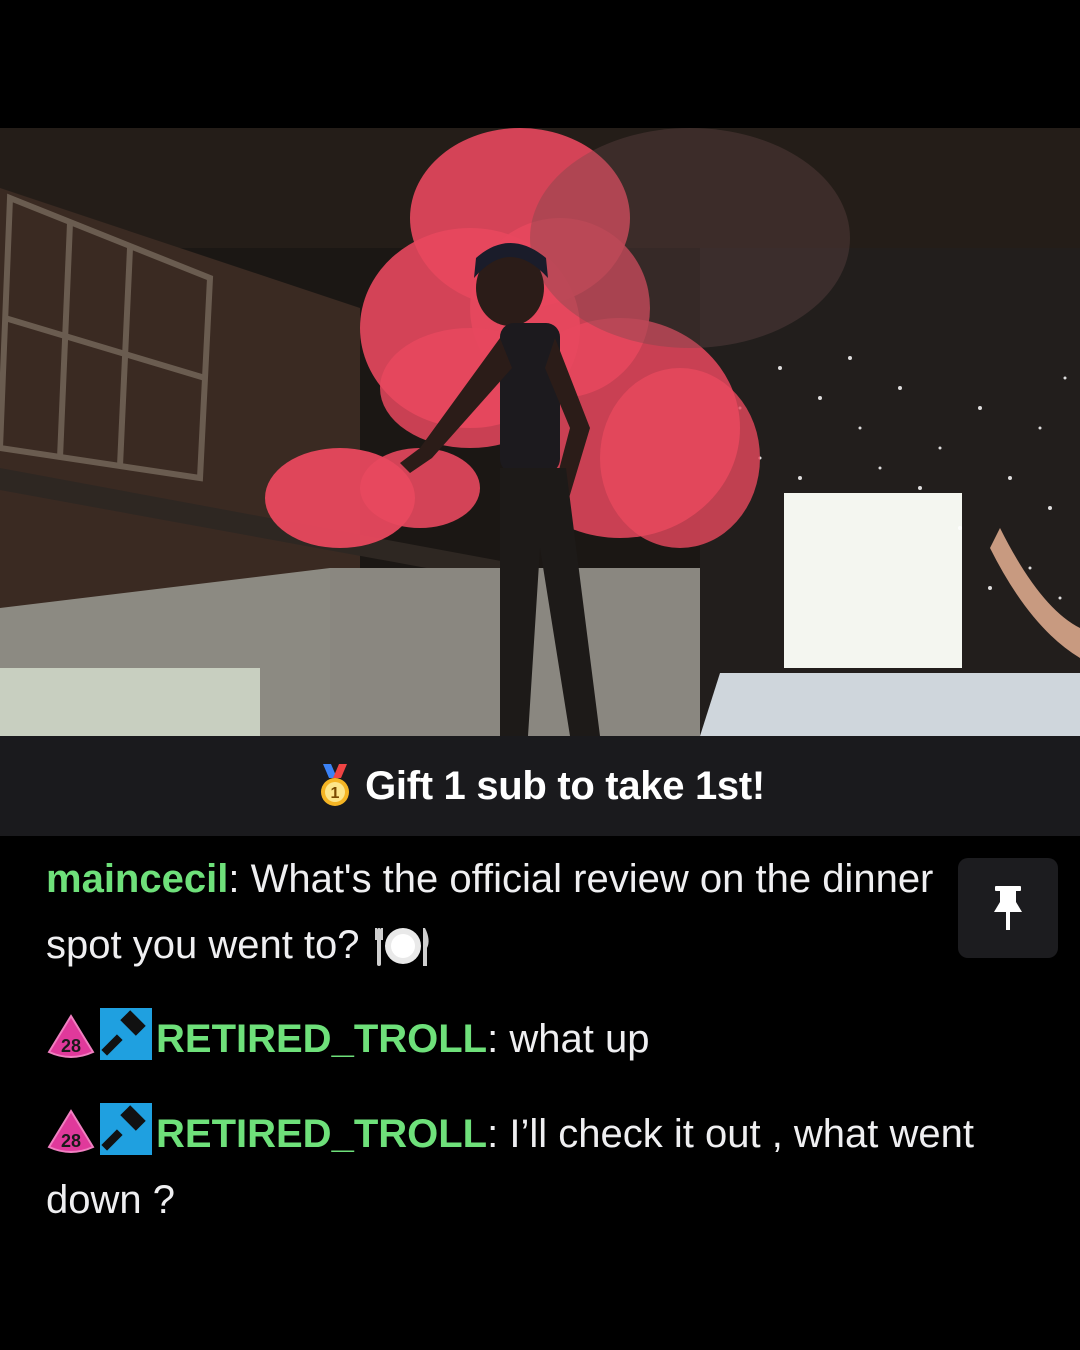 The width and height of the screenshot is (1080, 1350). I want to click on bright-doorway, so click(873, 580).